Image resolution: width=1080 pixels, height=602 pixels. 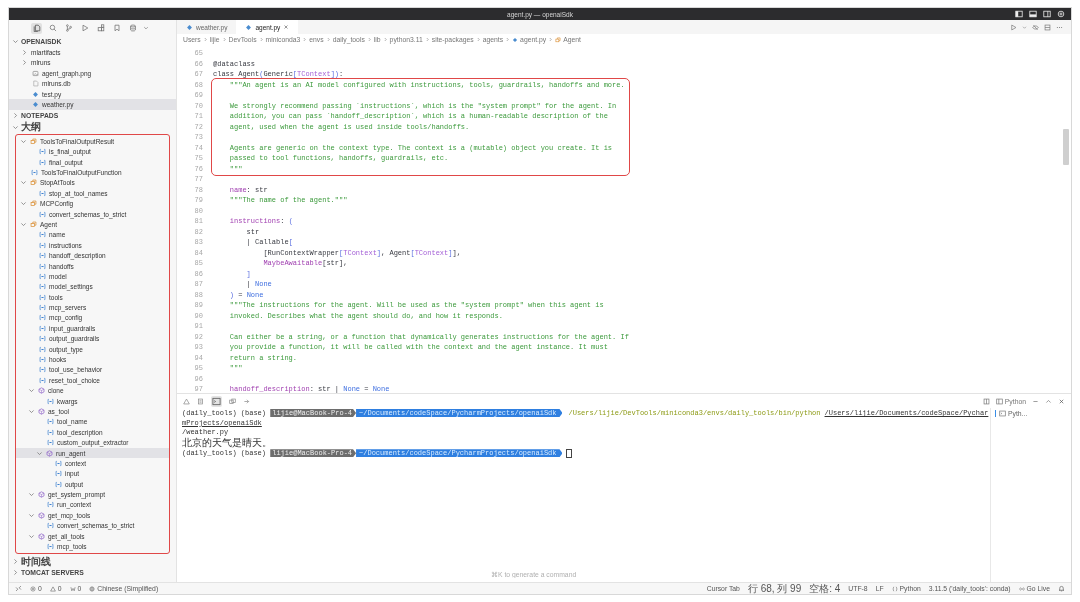 What do you see at coordinates (33, 588) in the screenshot?
I see `error-icon` at bounding box center [33, 588].